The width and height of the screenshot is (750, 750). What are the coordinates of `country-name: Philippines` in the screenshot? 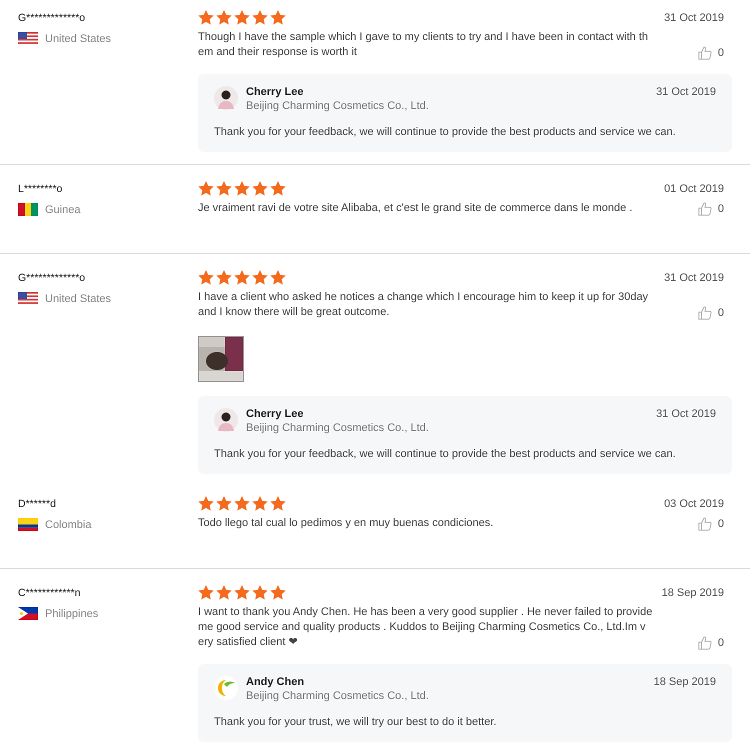 It's located at (71, 614).